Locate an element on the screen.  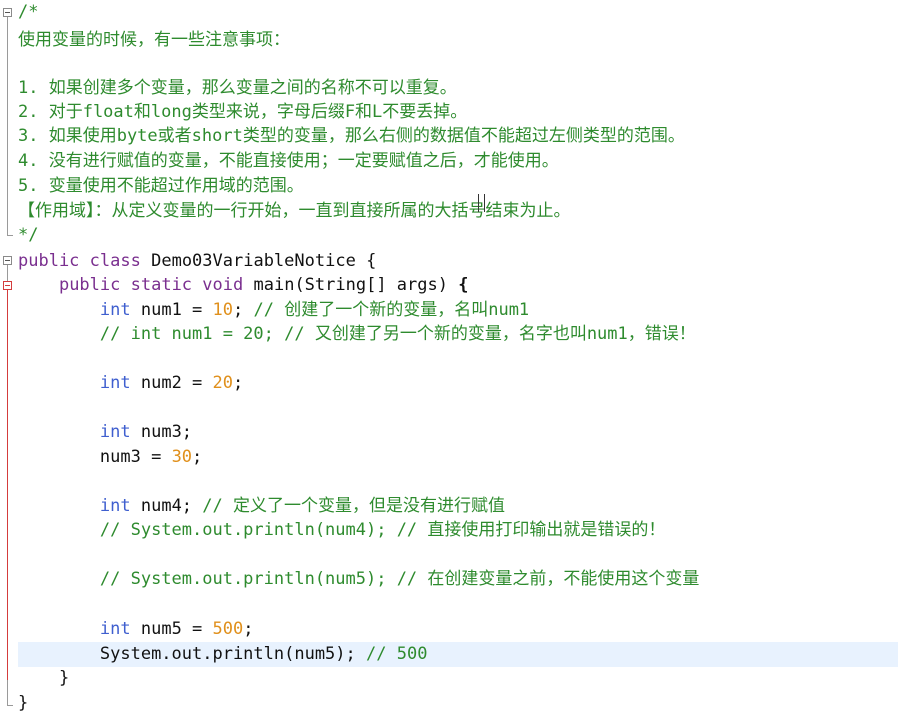
comment-note: 1. 如果创建多个变量，那么变量之间的名称不可以重复。 is located at coordinates (237, 88).